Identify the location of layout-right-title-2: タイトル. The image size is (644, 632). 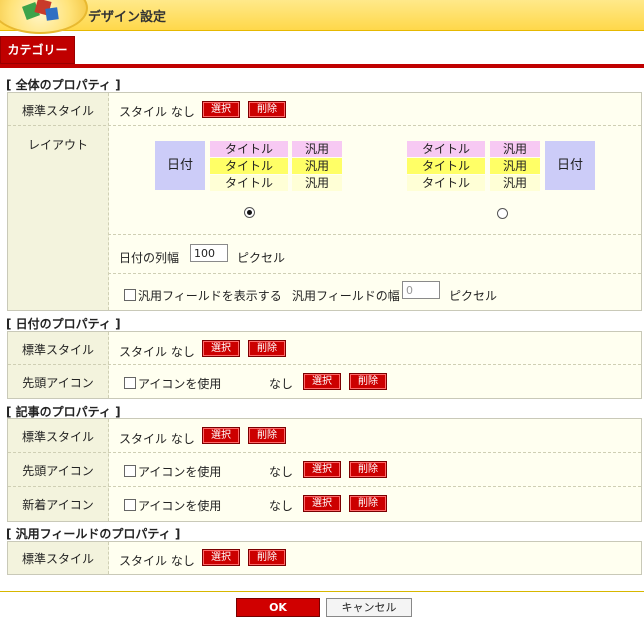
(446, 166).